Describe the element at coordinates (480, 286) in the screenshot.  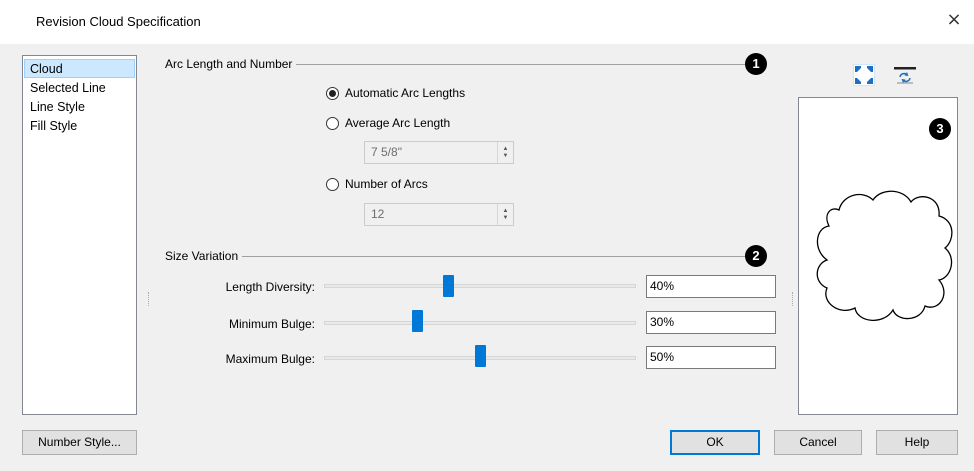
I see `length-diversity-track` at that location.